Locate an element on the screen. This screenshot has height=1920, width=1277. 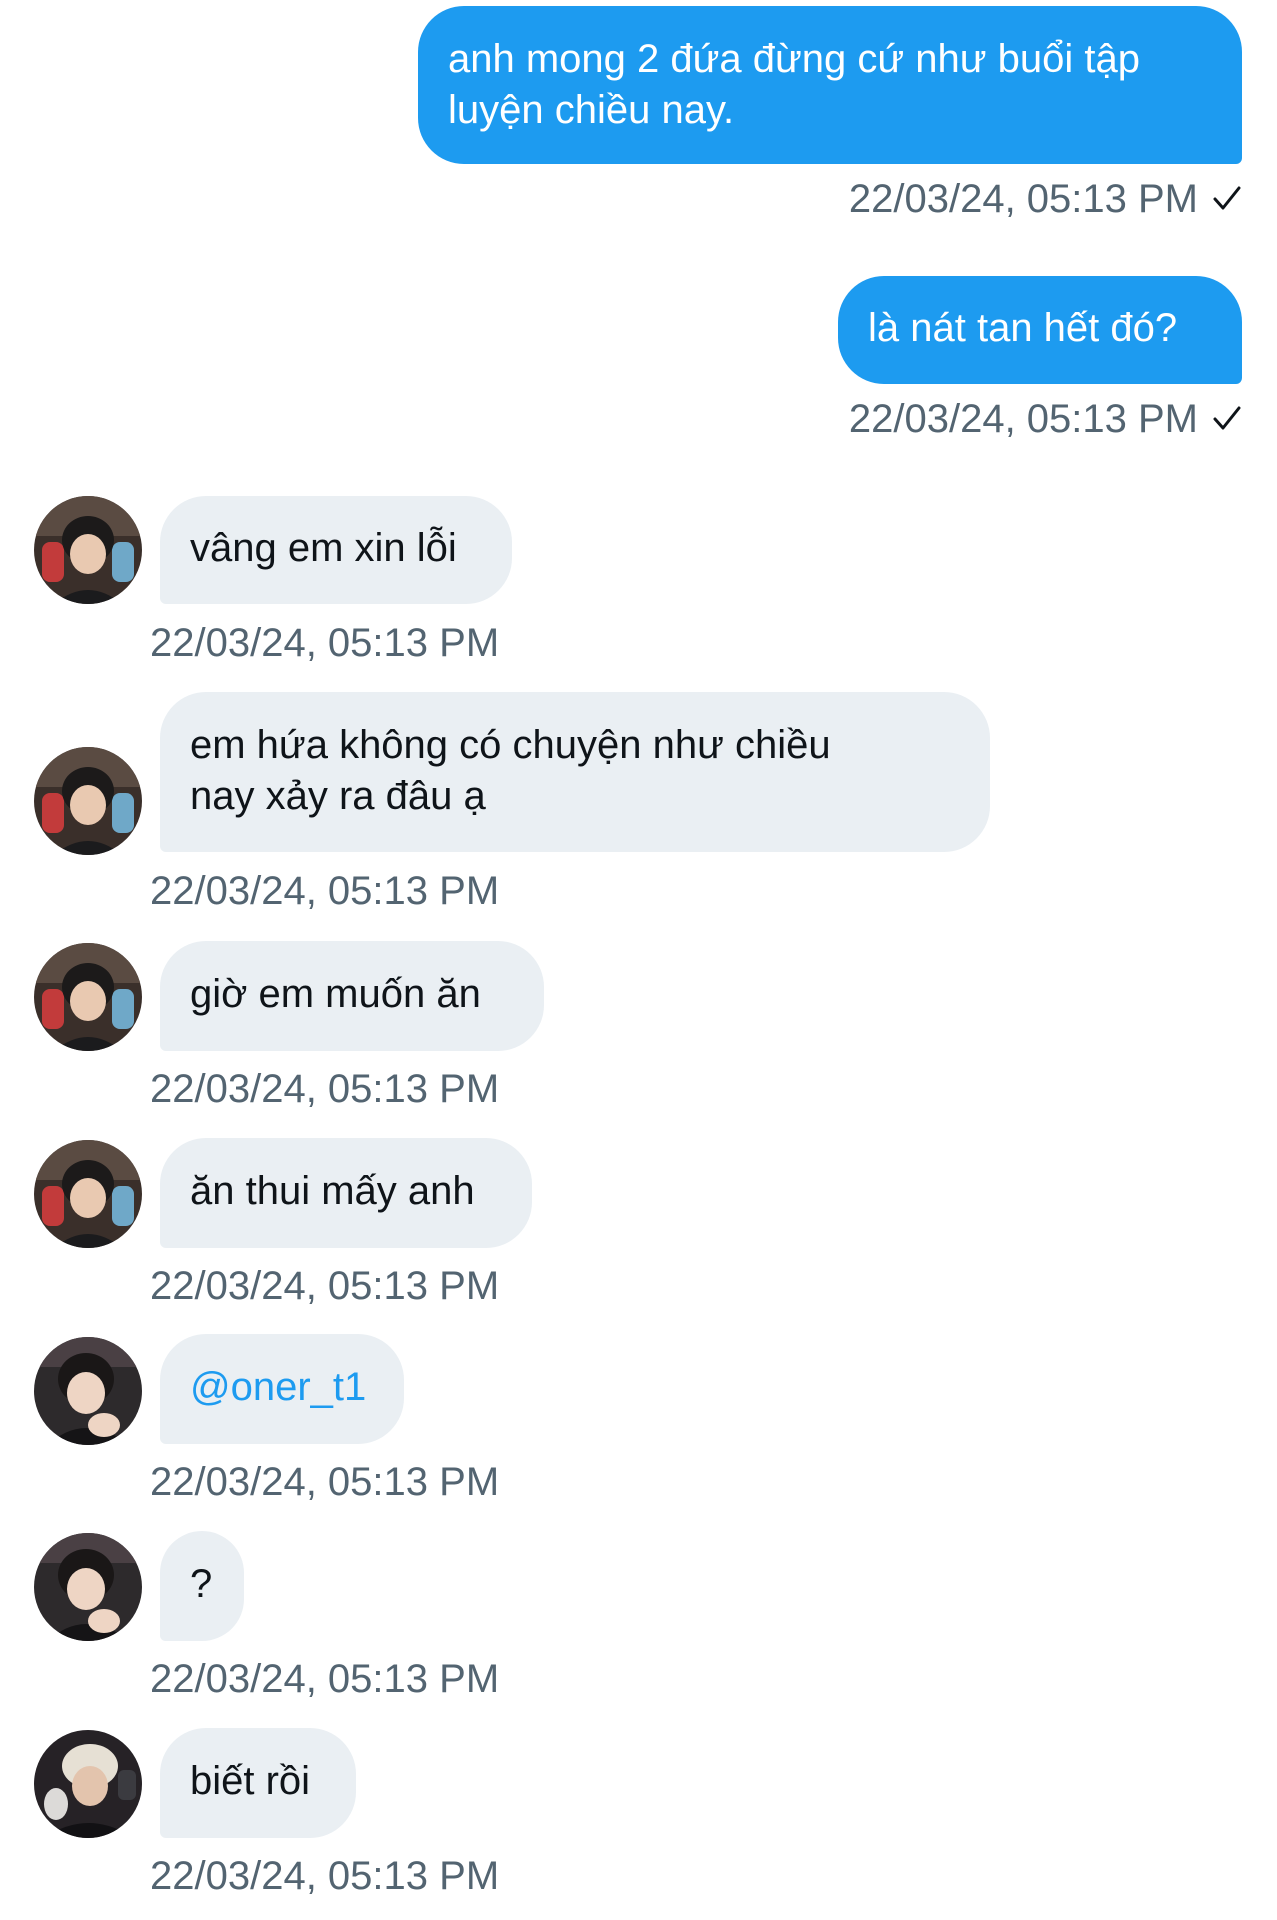
message-bubble-incoming: @oner_t1 is located at coordinates (282, 1389).